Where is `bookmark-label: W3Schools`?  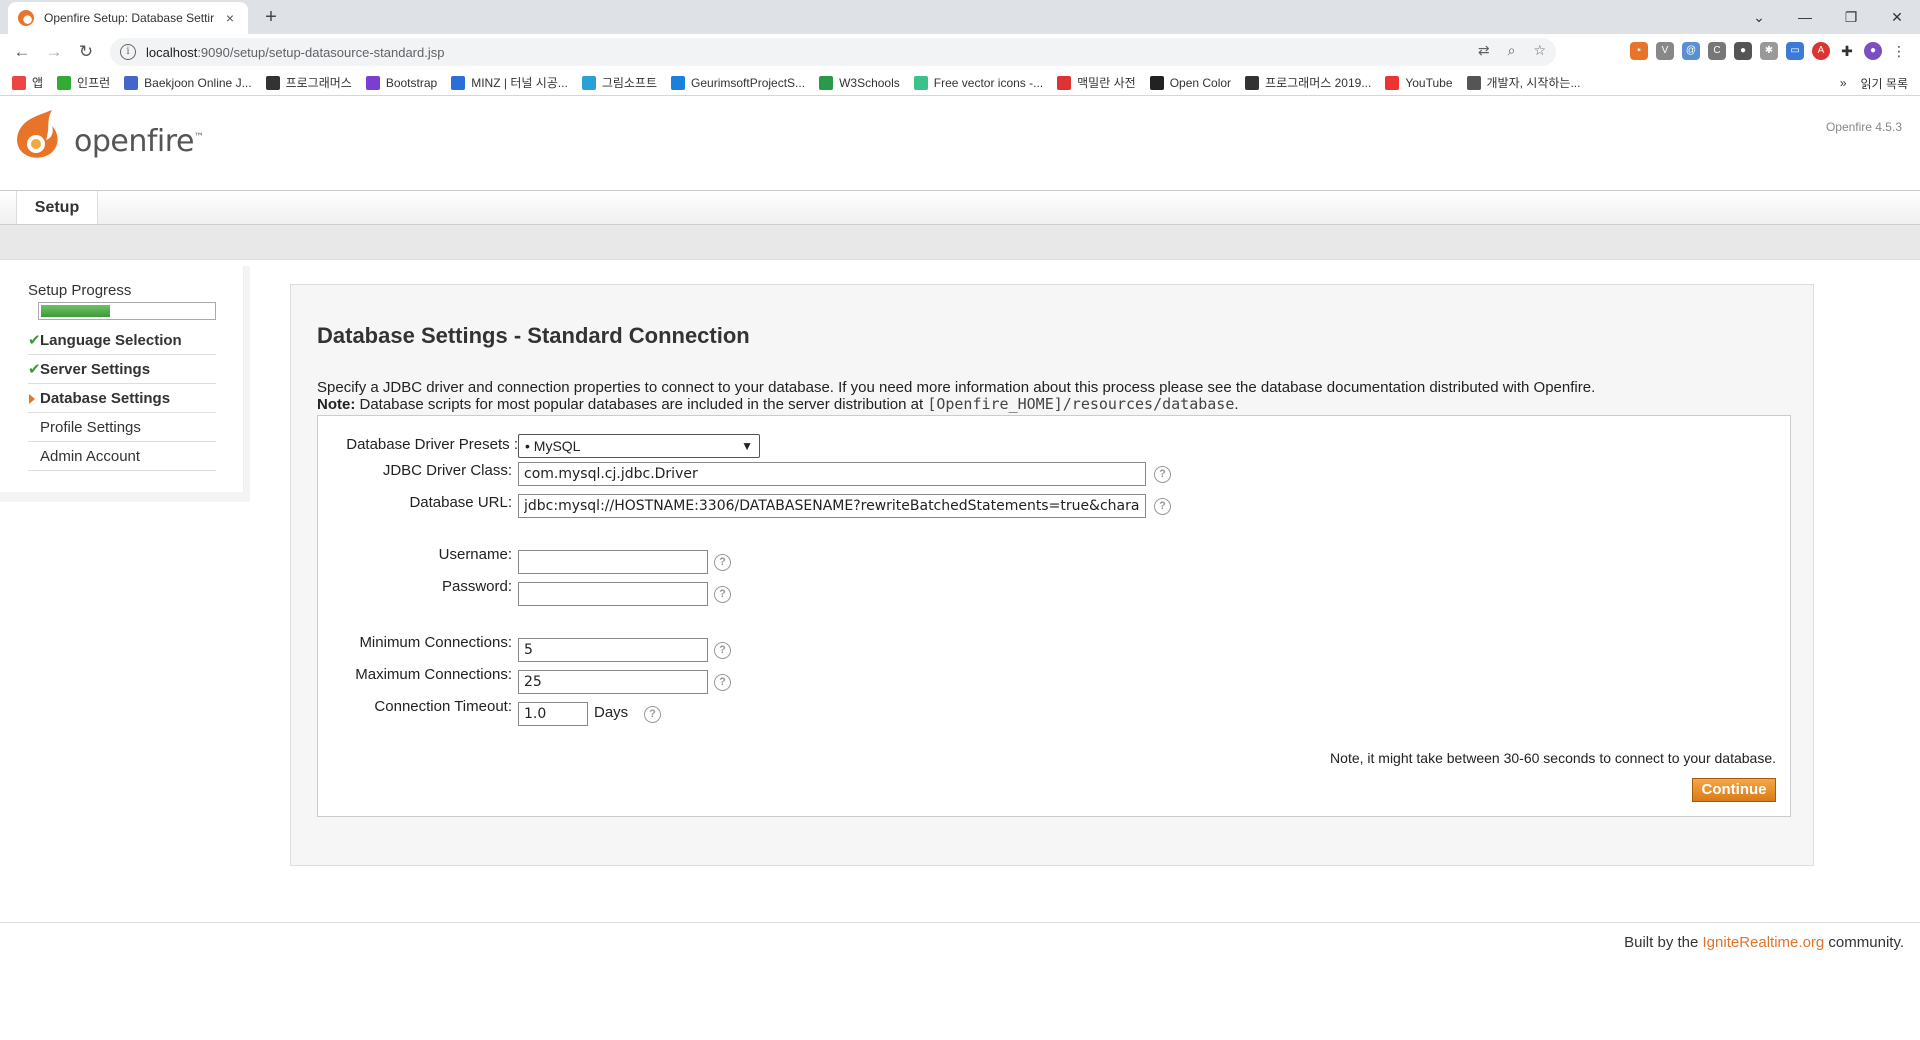 bookmark-label: W3Schools is located at coordinates (869, 82).